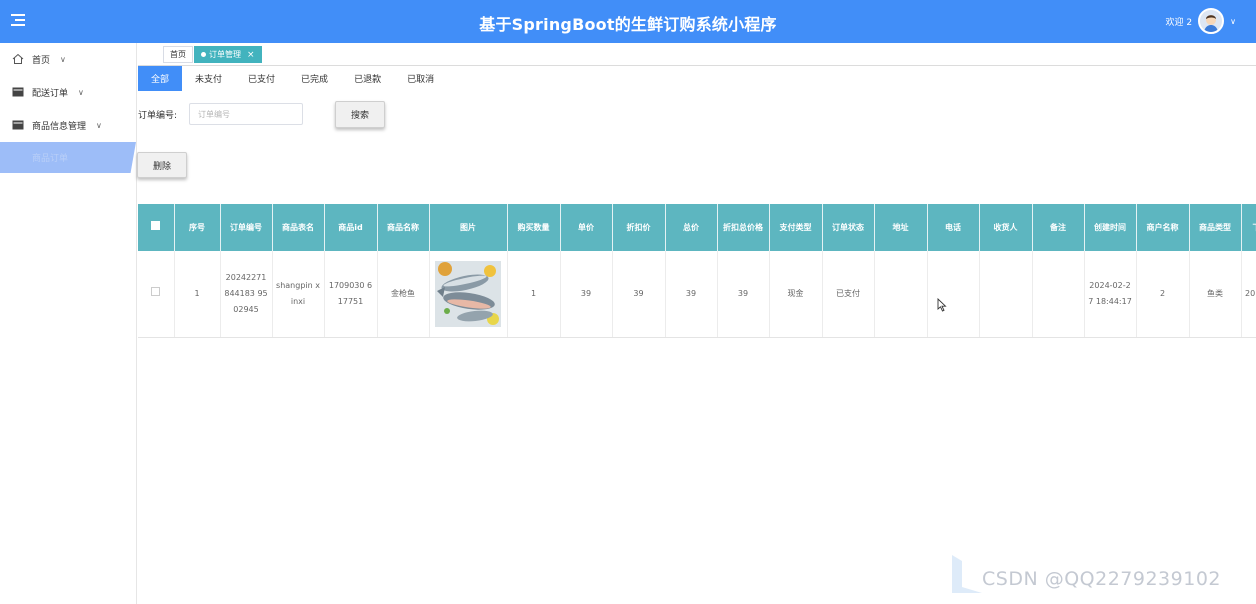 This screenshot has width=1256, height=604. I want to click on sidebar-item-label: 首页, so click(41, 60).